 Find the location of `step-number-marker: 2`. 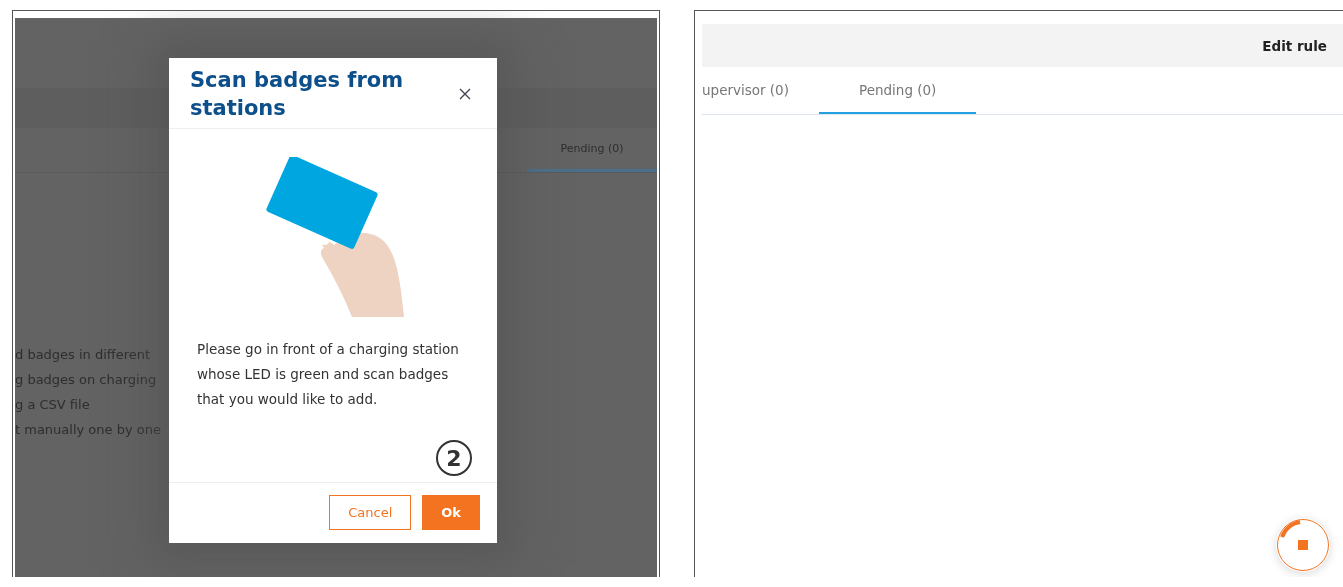

step-number-marker: 2 is located at coordinates (454, 458).